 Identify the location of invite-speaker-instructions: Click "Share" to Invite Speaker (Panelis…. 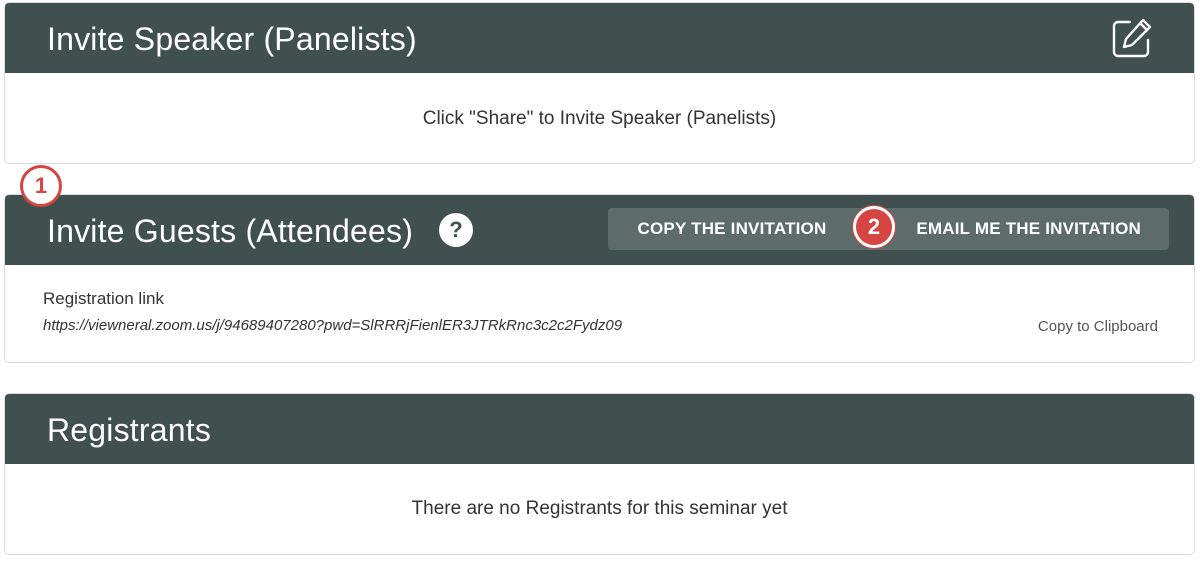
(599, 118).